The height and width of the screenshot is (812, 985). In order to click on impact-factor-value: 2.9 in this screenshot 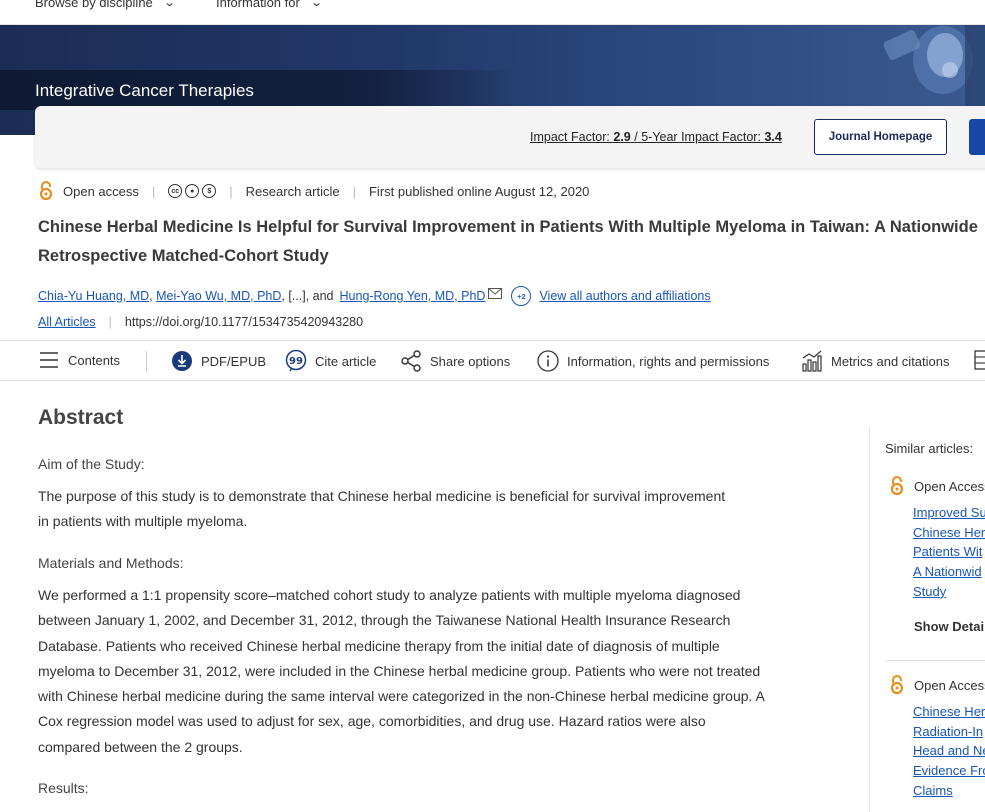, I will do `click(622, 137)`.